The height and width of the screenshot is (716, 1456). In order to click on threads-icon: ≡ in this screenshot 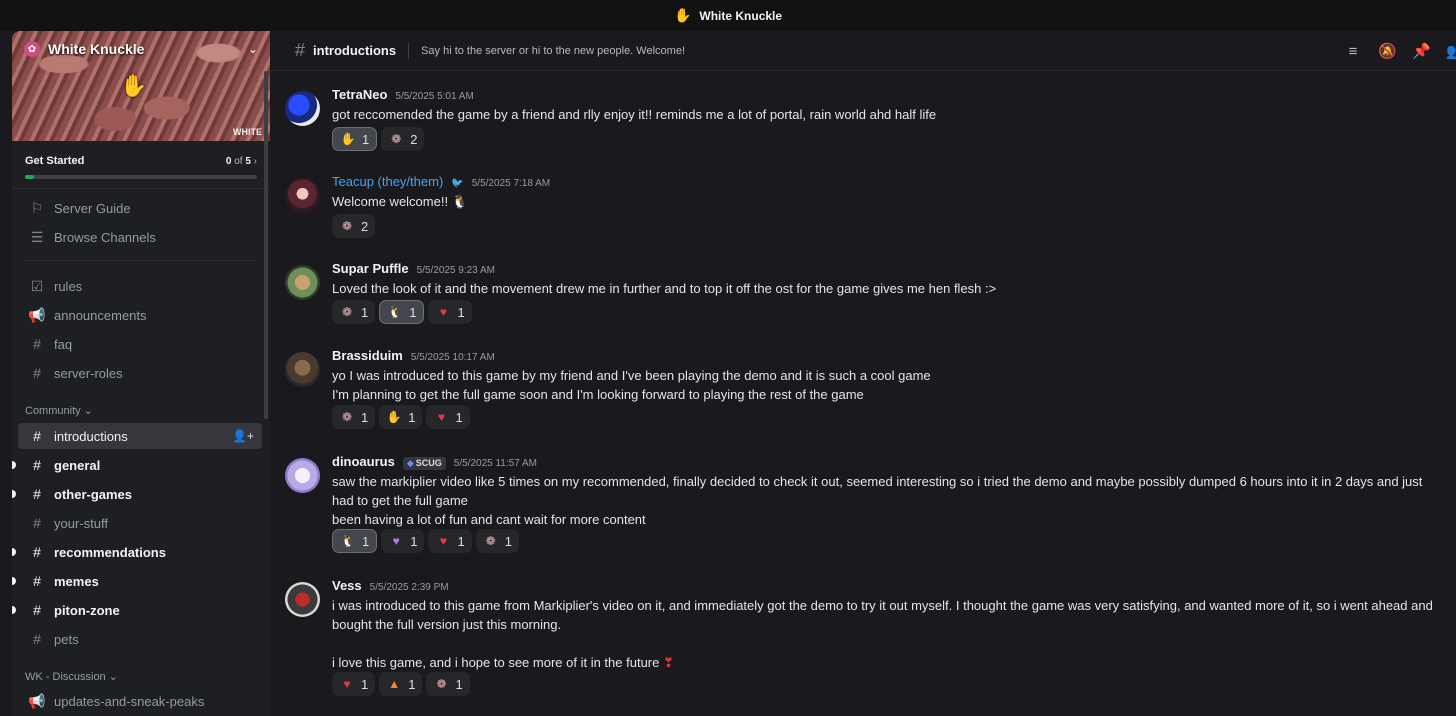, I will do `click(1353, 51)`.